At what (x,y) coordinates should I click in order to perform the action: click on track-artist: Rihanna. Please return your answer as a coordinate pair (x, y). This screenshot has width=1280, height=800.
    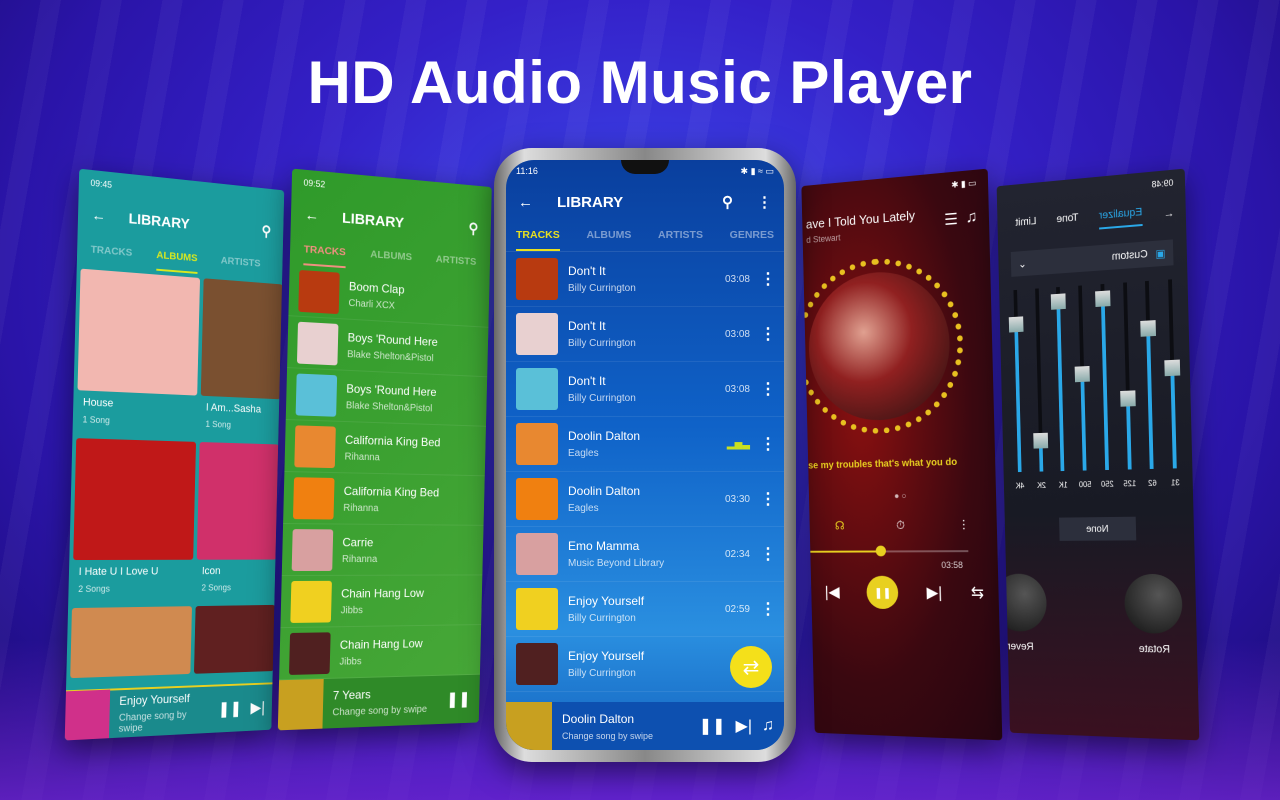
    Looking at the image, I should click on (391, 508).